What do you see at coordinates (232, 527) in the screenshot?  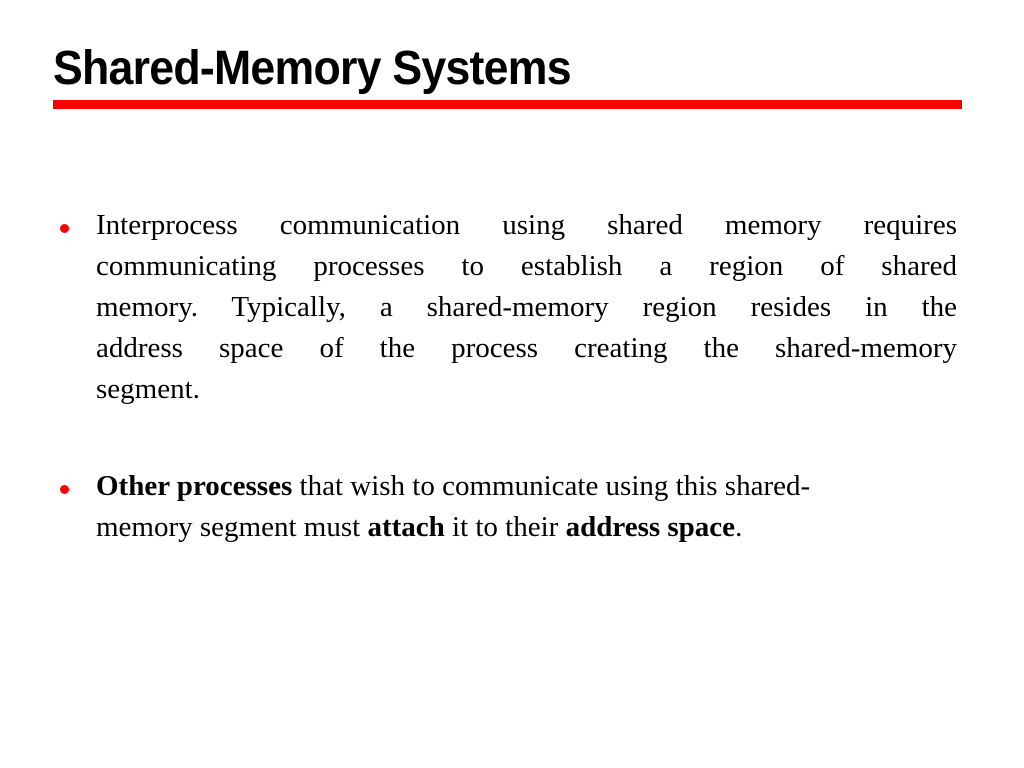 I see `bullet-line-pre-attach: memory segment must` at bounding box center [232, 527].